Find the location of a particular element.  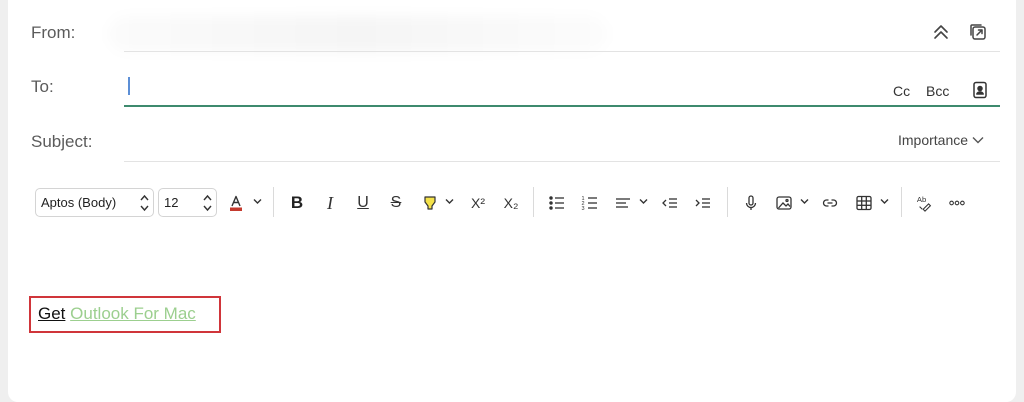

subject-divider is located at coordinates (562, 161).